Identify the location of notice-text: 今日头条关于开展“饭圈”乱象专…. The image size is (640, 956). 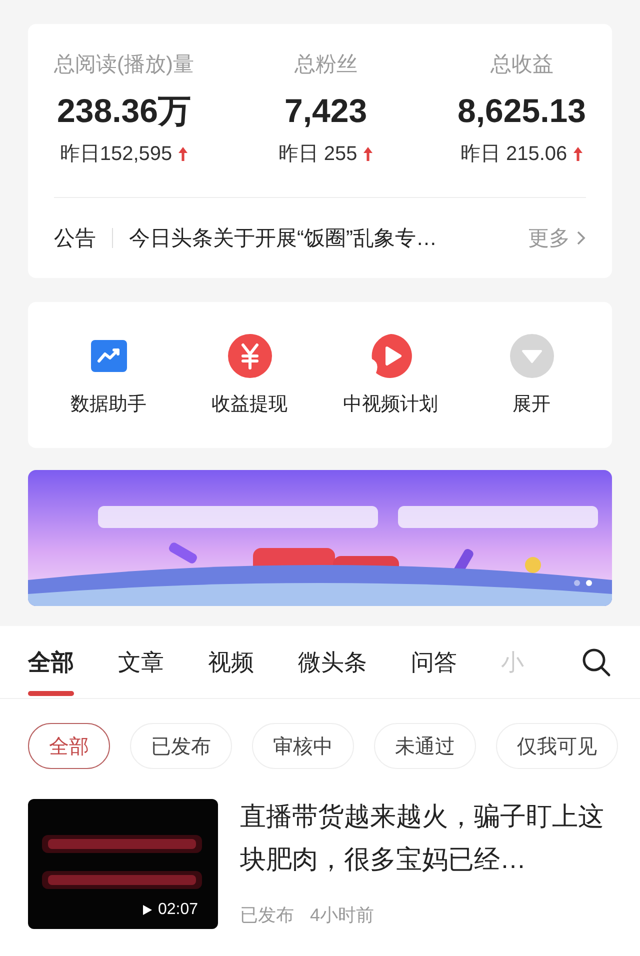
(328, 238).